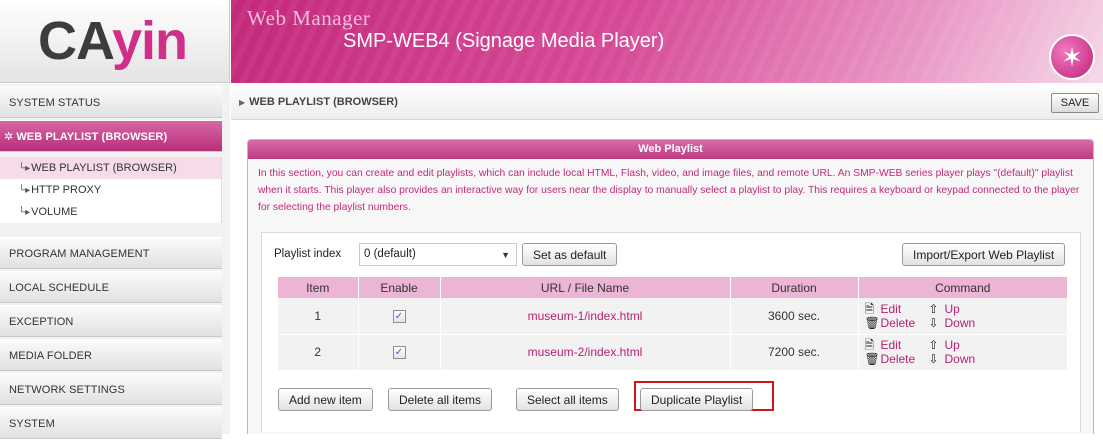 The image size is (1103, 440). What do you see at coordinates (242, 102) in the screenshot?
I see `triangle-right-icon: ▶` at bounding box center [242, 102].